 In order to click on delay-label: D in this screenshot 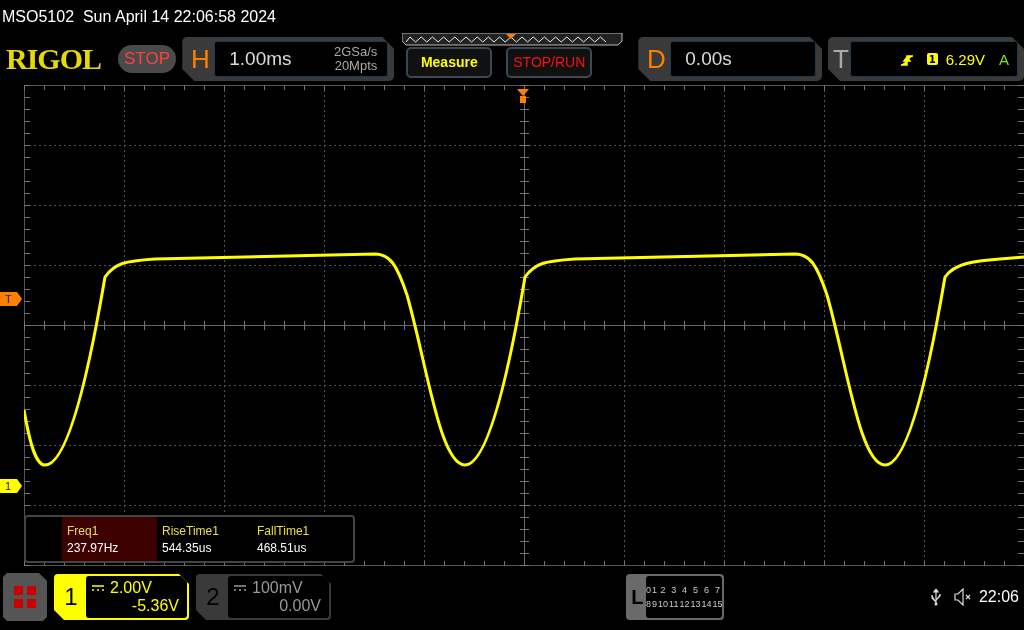, I will do `click(656, 59)`.